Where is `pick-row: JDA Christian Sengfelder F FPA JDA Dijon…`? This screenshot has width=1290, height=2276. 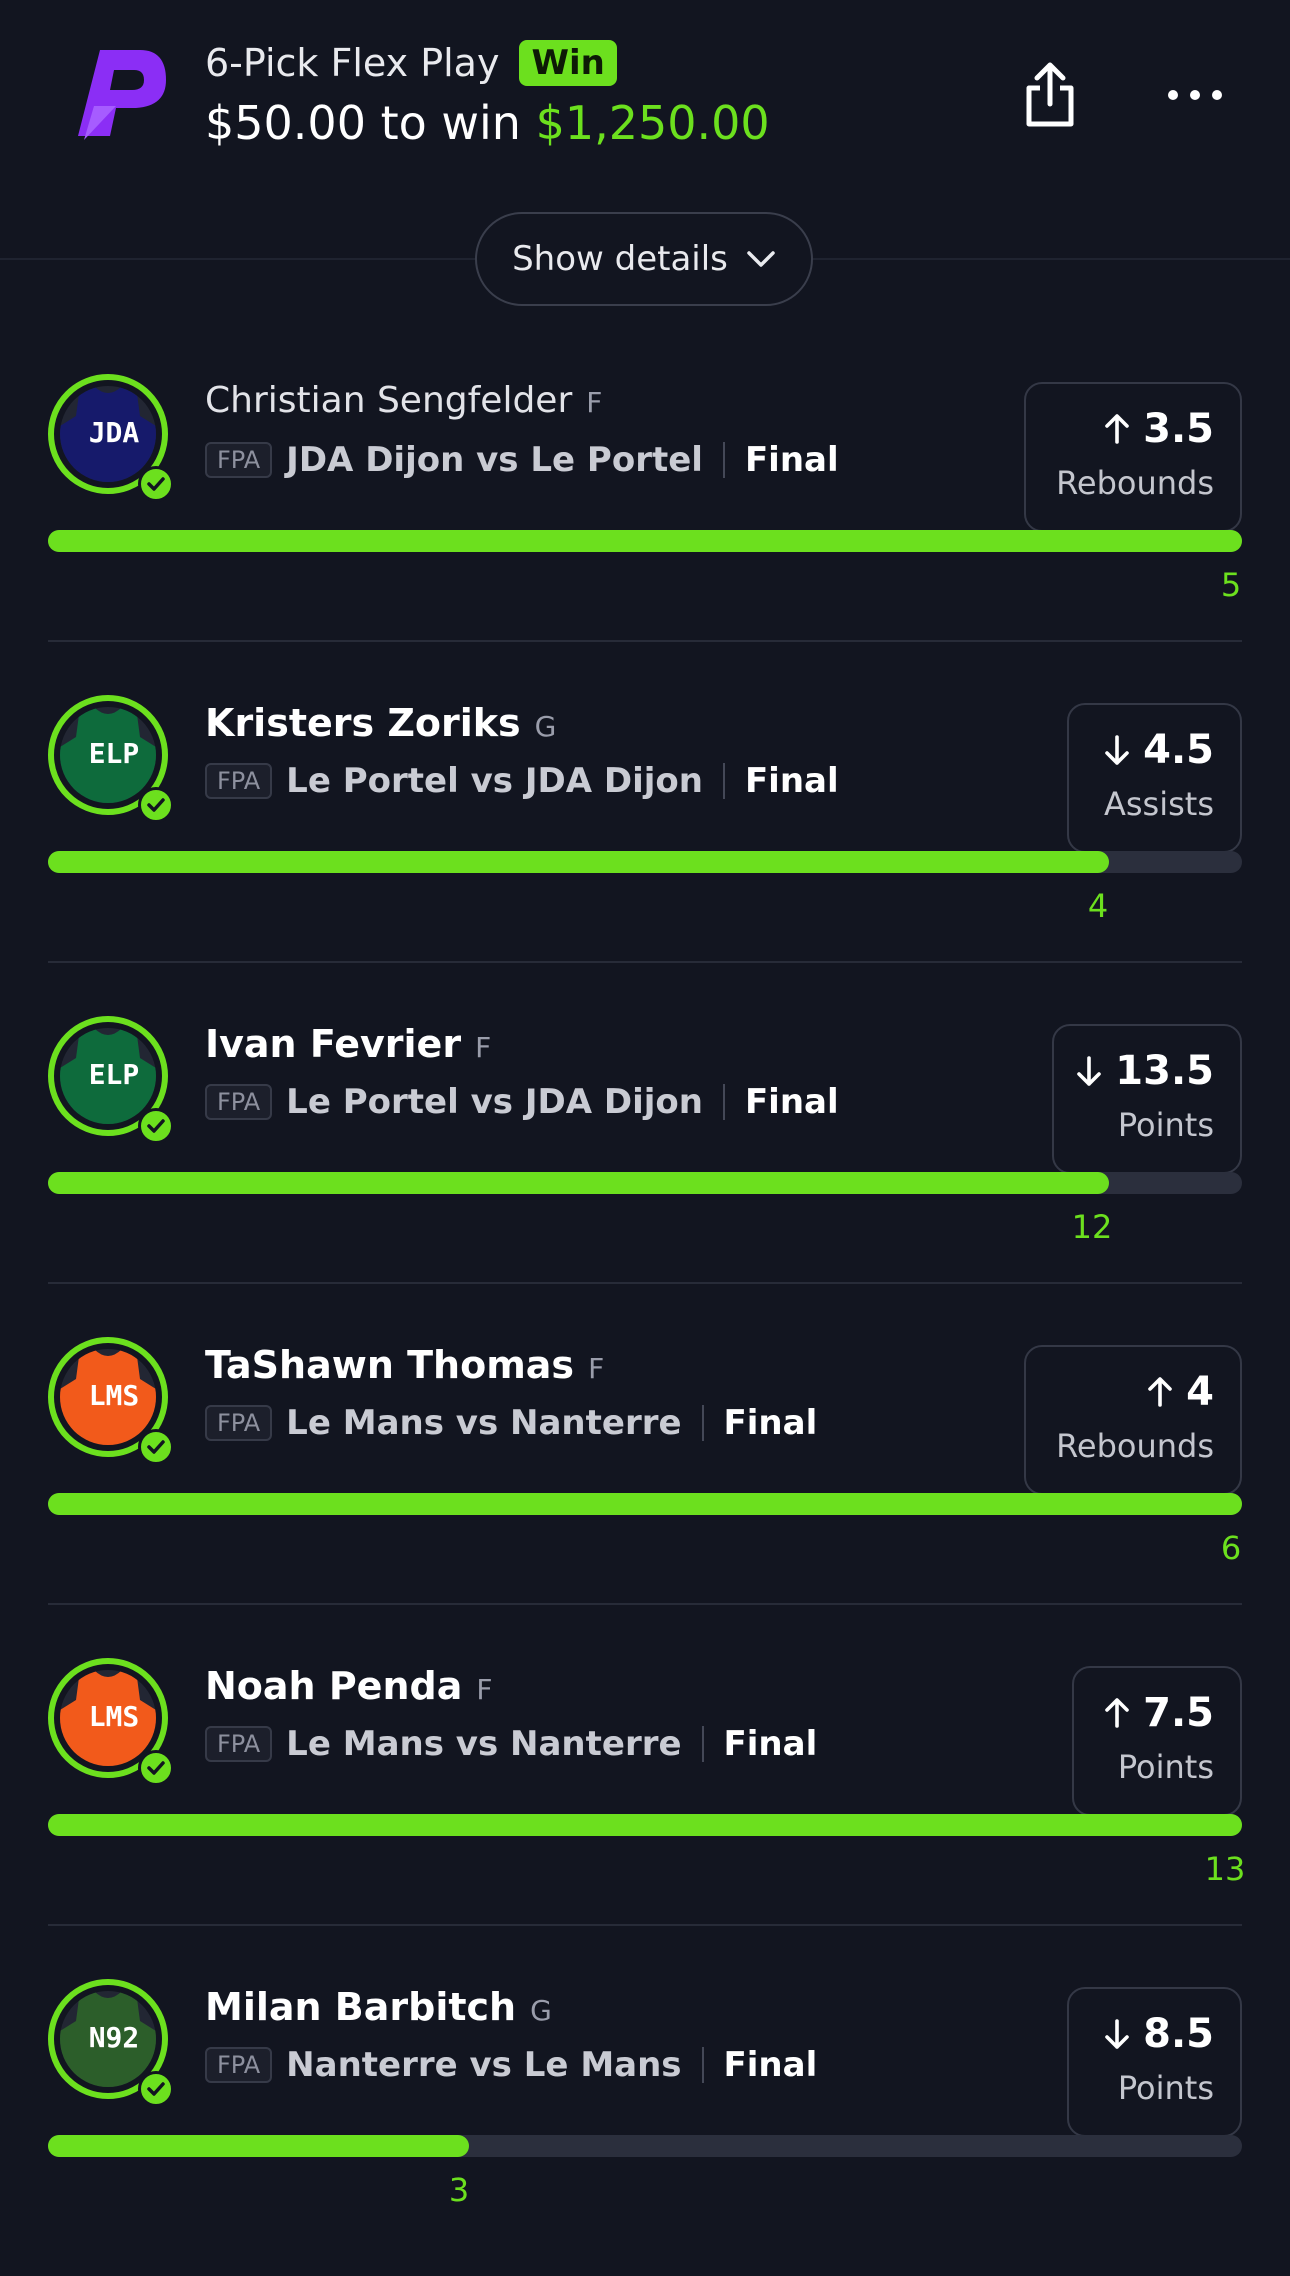 pick-row: JDA Christian Sengfelder F FPA JDA Dijon… is located at coordinates (645, 510).